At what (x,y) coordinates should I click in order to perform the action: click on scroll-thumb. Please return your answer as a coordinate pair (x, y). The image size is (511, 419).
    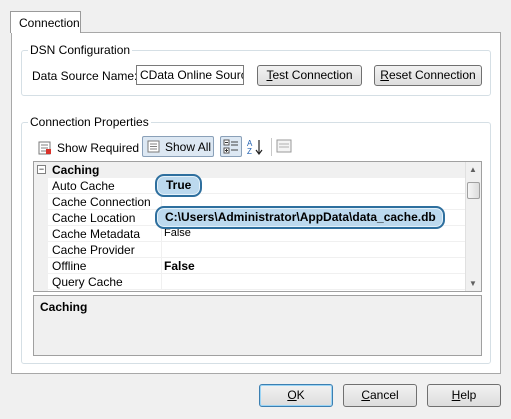
    Looking at the image, I should click on (473, 190).